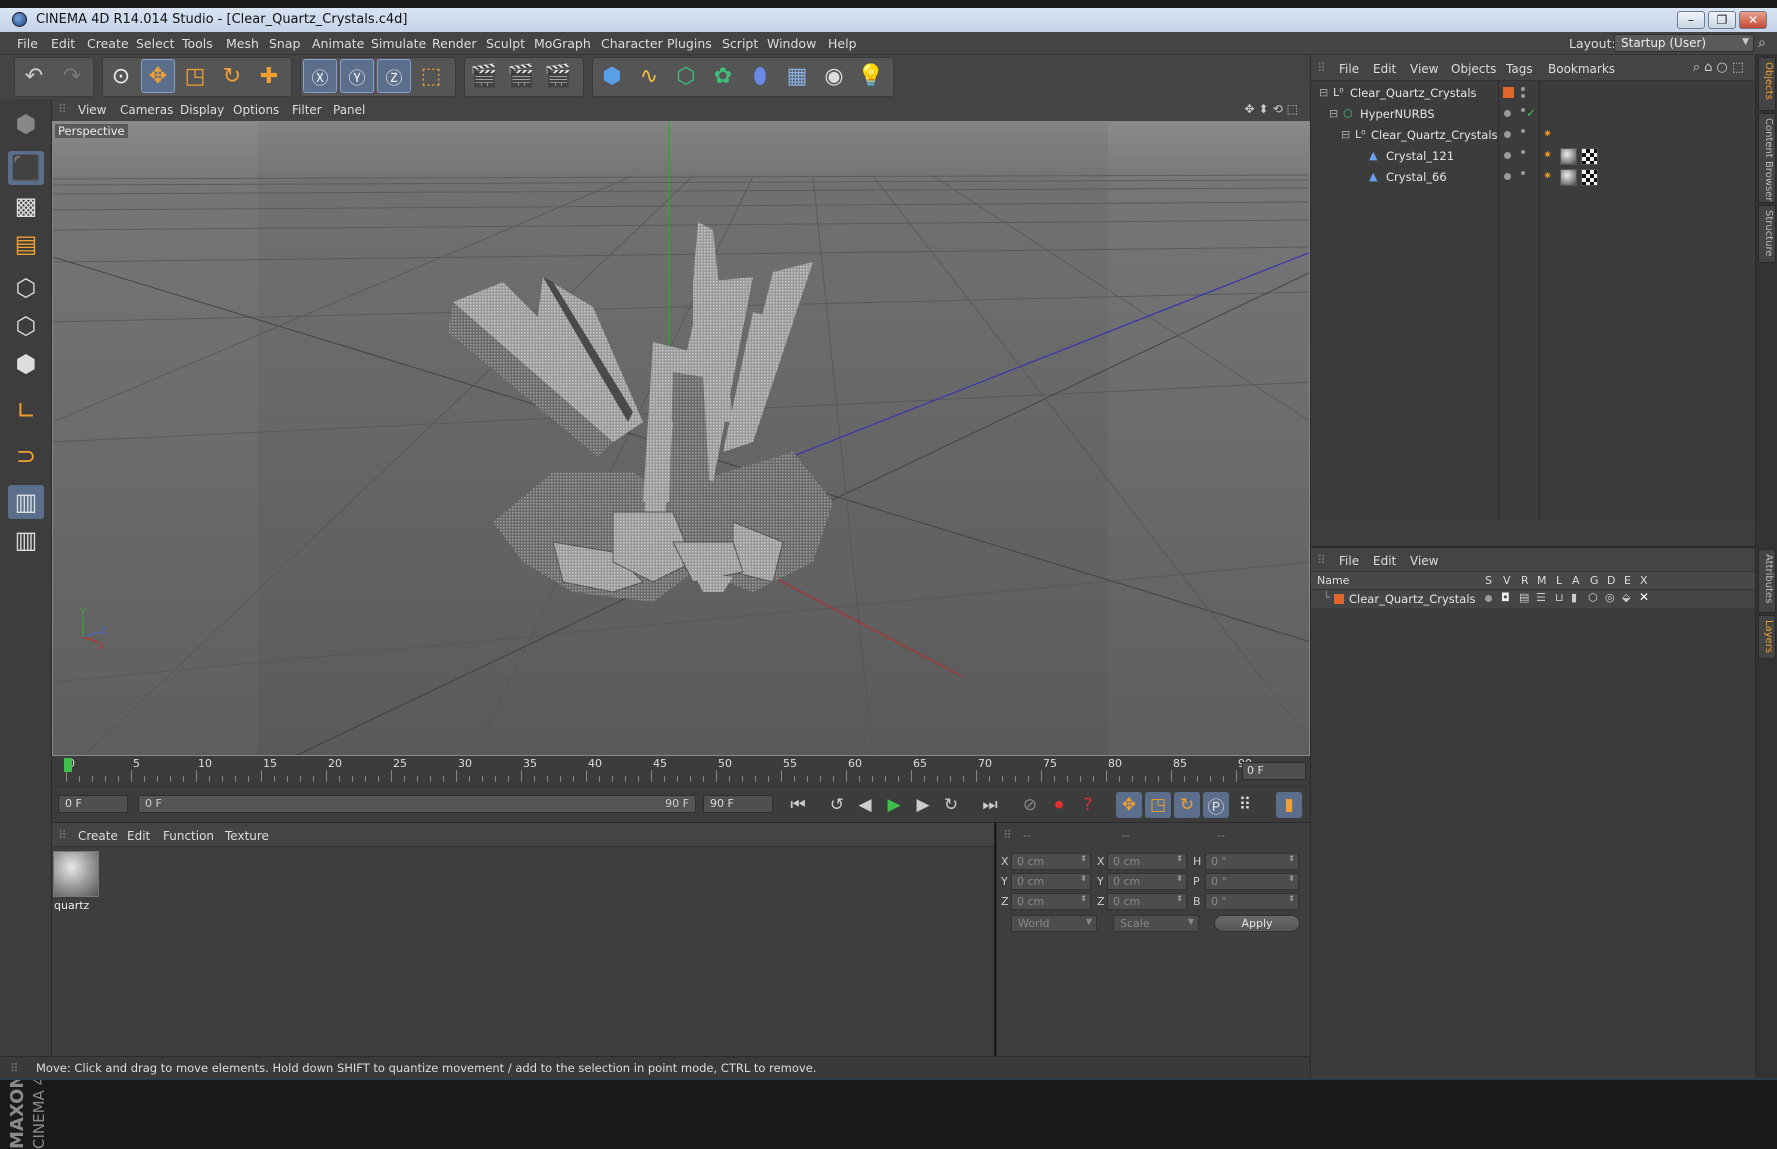  I want to click on viewport-camera-label: Perspective, so click(91, 131).